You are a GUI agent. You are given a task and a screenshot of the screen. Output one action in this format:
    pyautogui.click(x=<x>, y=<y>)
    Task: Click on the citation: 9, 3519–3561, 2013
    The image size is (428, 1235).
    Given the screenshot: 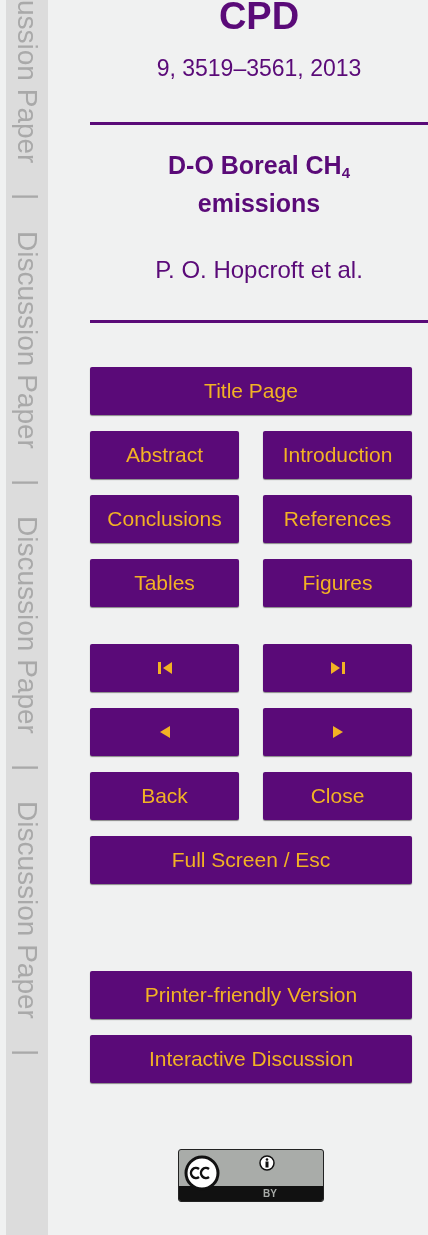 What is the action you would take?
    pyautogui.click(x=259, y=68)
    